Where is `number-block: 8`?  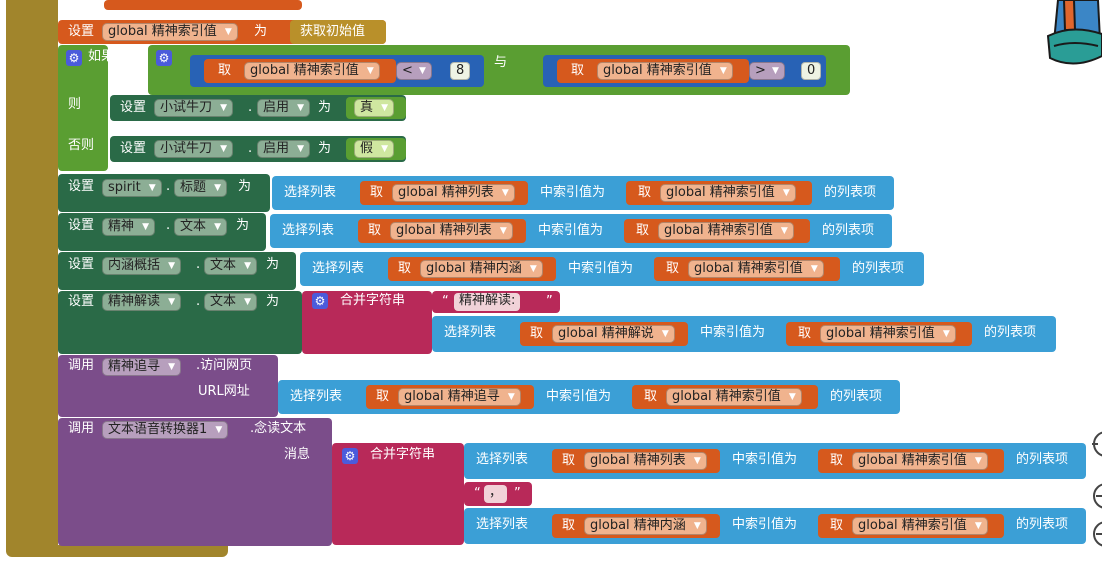
number-block: 8 is located at coordinates (460, 71).